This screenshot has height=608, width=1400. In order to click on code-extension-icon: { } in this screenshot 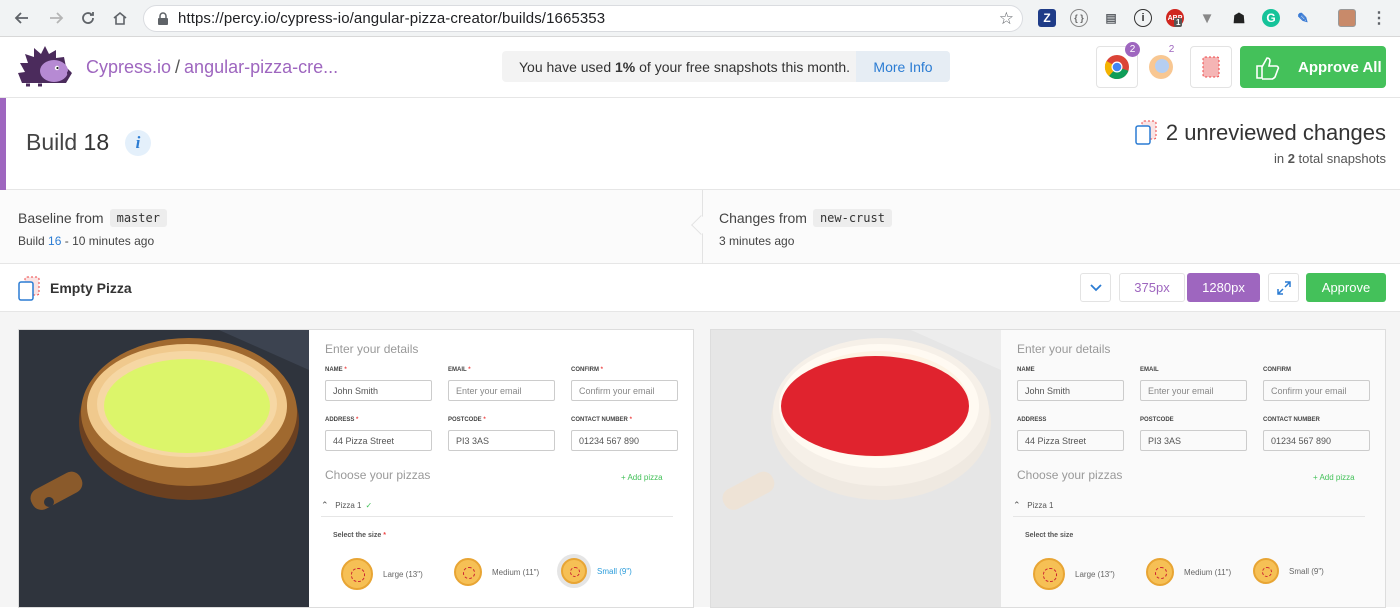, I will do `click(1079, 18)`.